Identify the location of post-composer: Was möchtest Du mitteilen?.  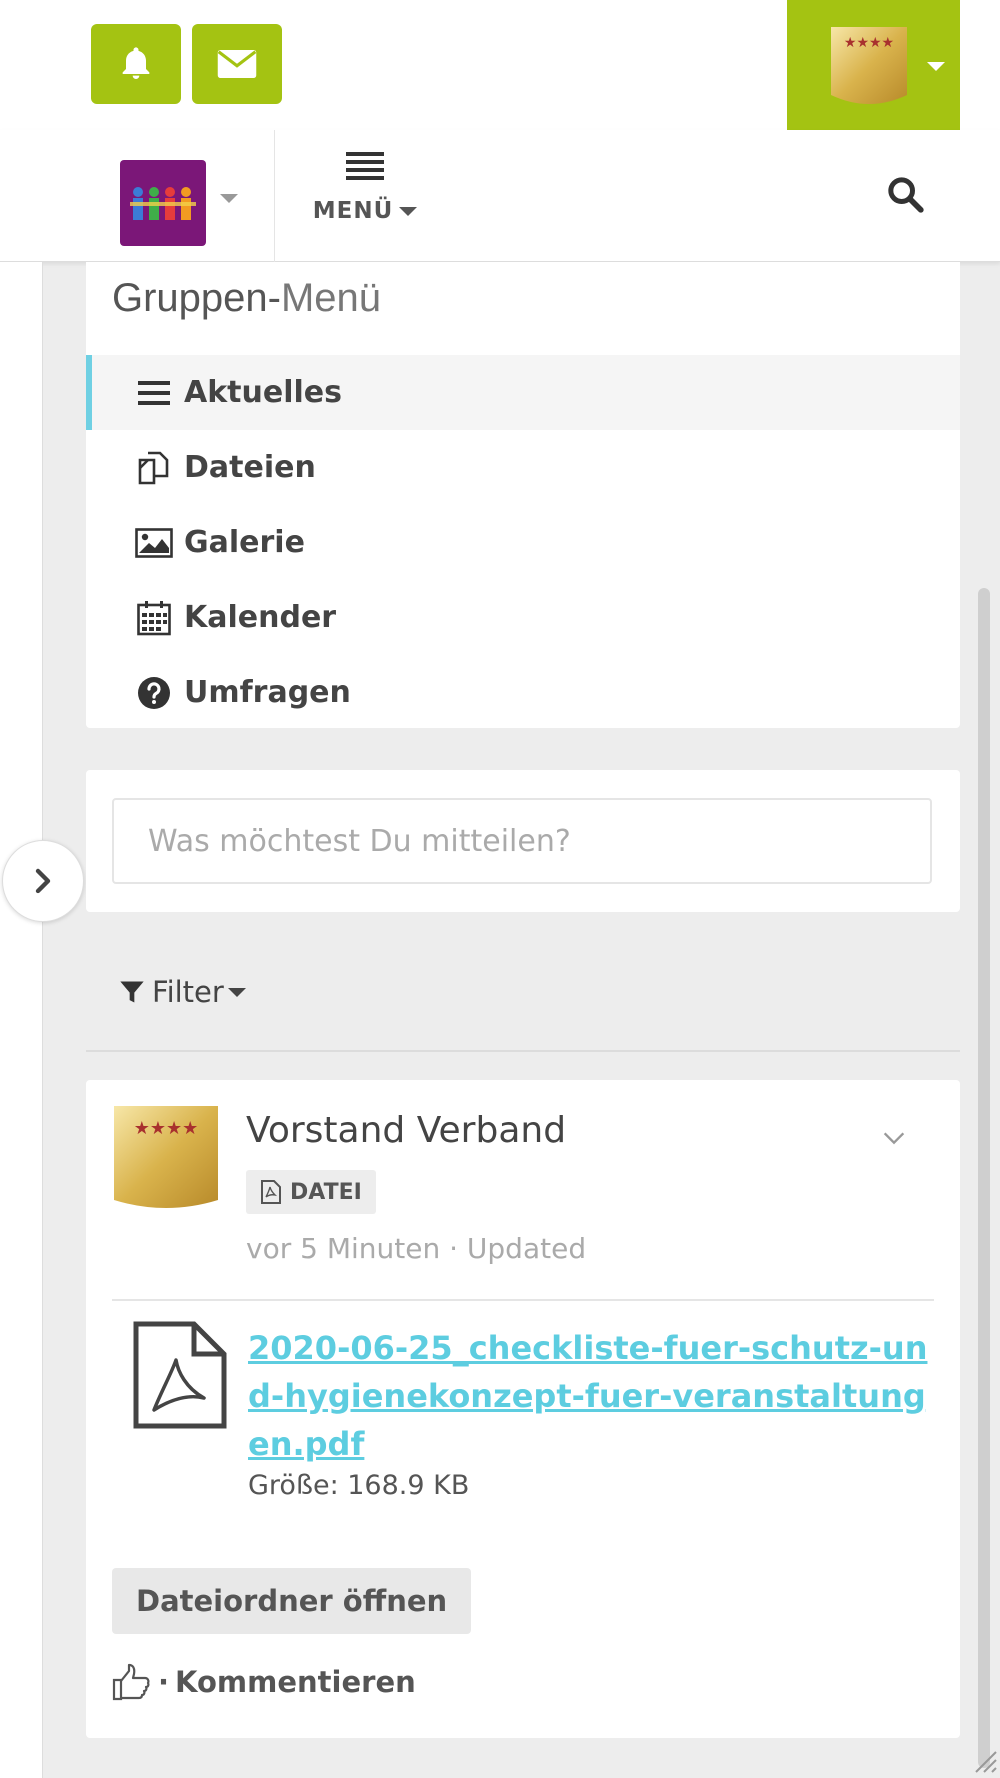
(523, 841).